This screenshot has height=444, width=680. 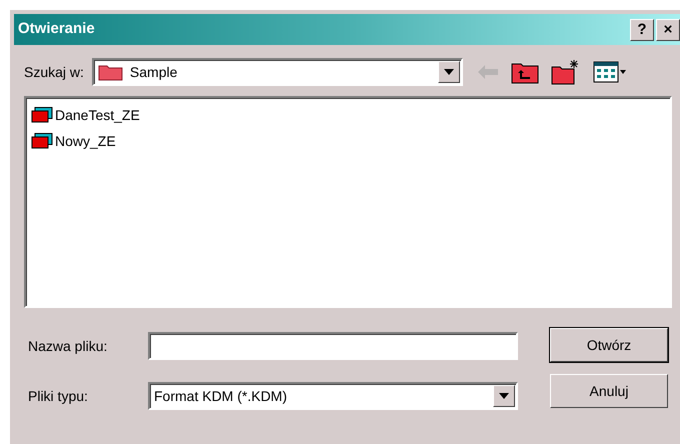 I want to click on file-type-dropdown: Format KDM (*.KDM), so click(x=333, y=396).